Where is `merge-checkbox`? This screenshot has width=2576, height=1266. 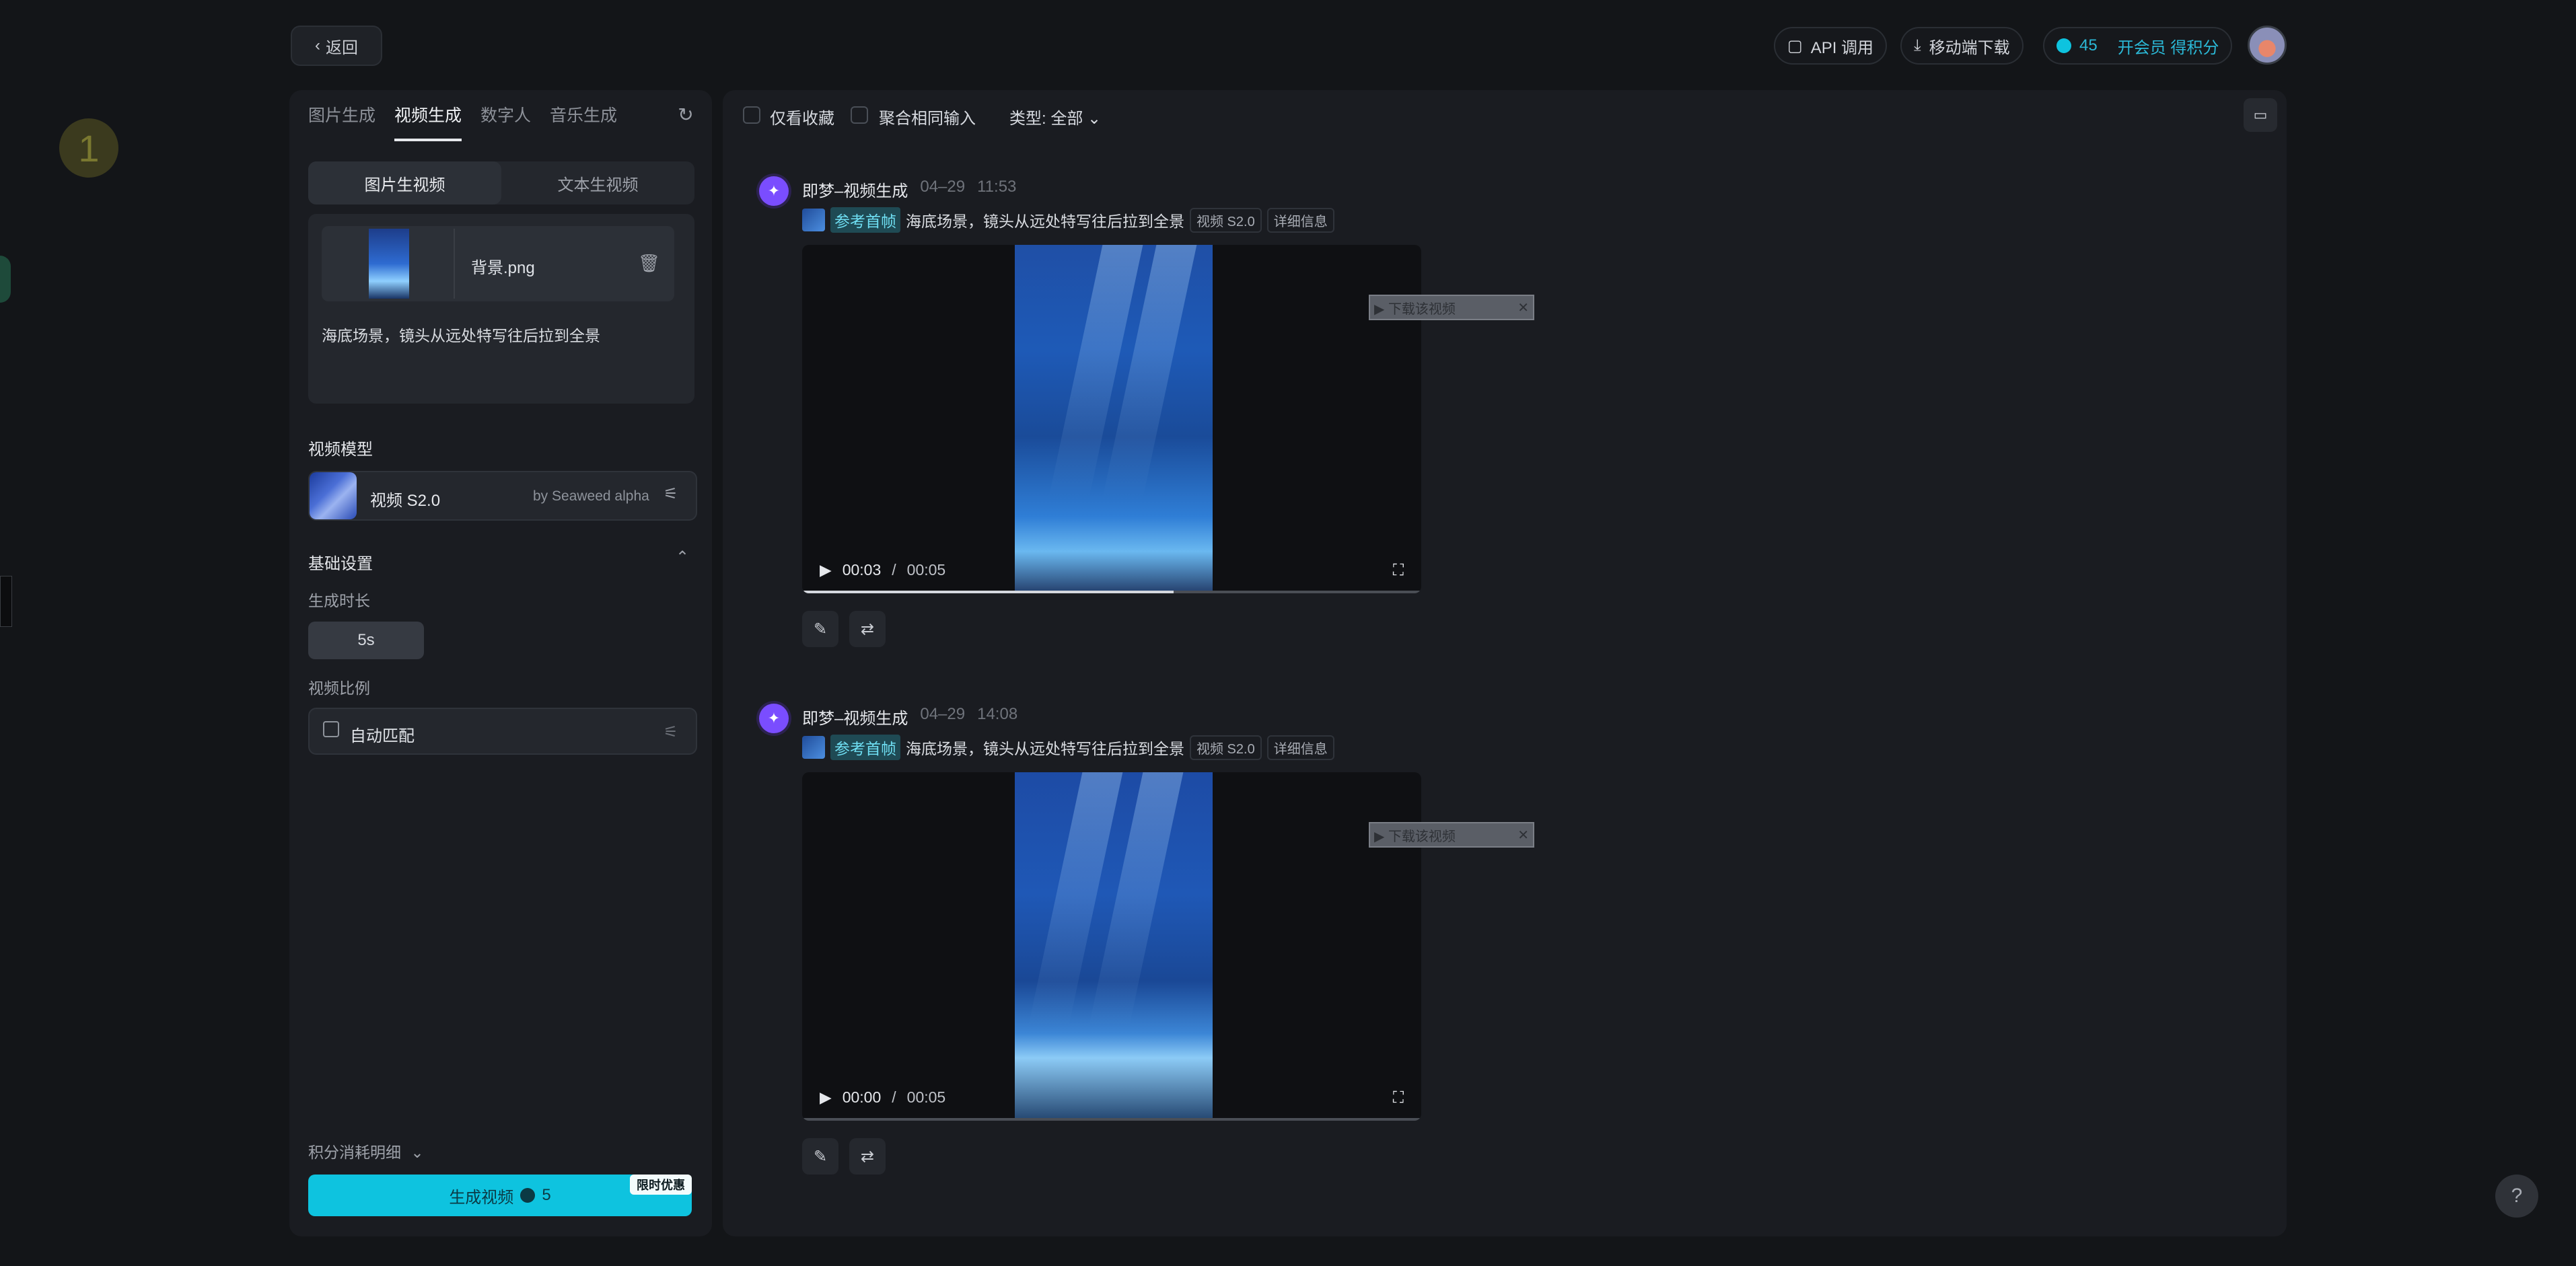
merge-checkbox is located at coordinates (859, 115).